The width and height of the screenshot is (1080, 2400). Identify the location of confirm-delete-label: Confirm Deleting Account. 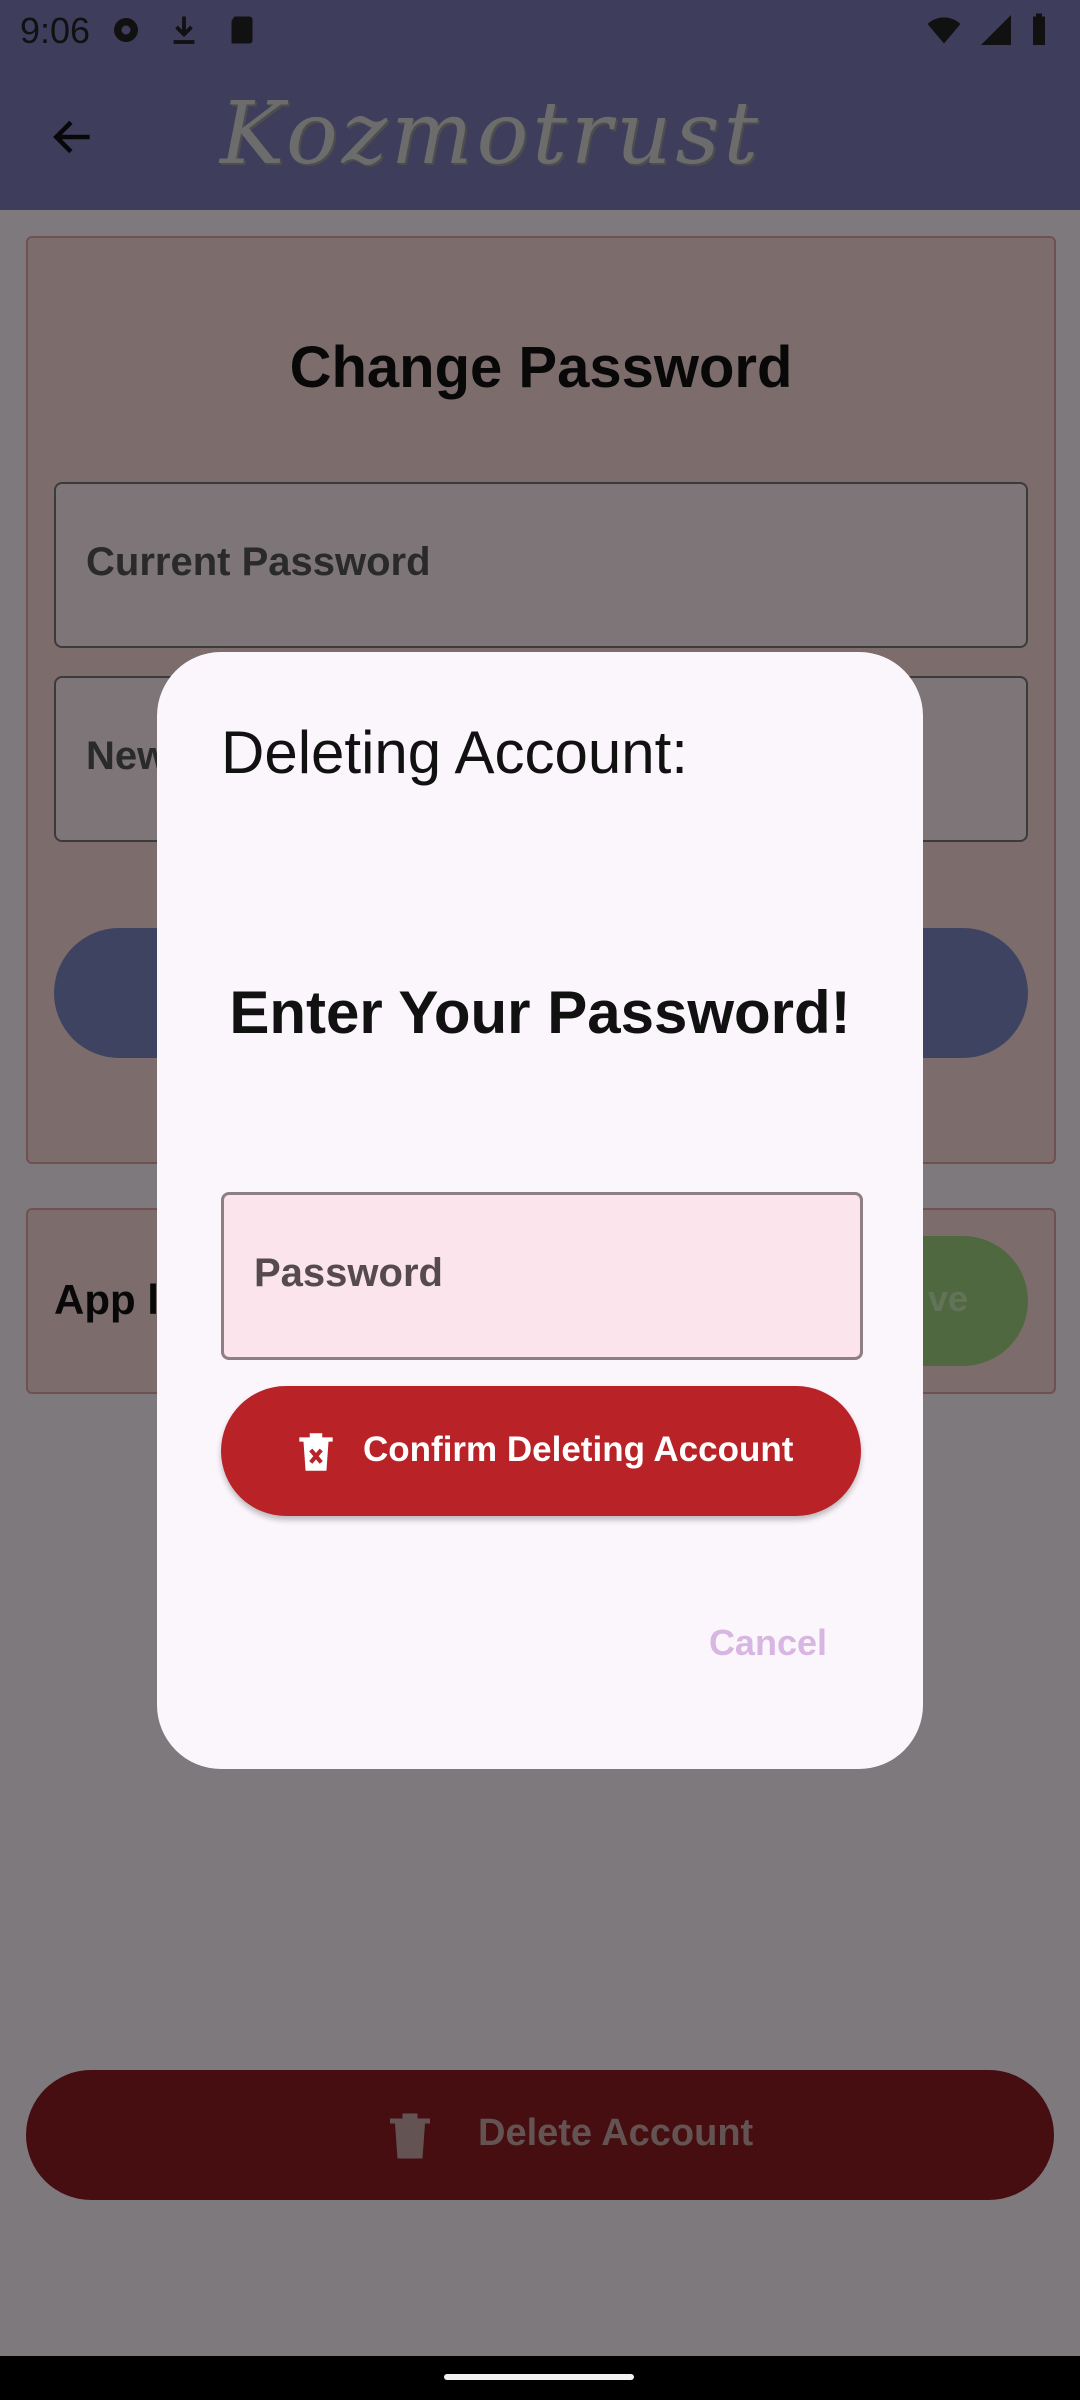
(578, 1449).